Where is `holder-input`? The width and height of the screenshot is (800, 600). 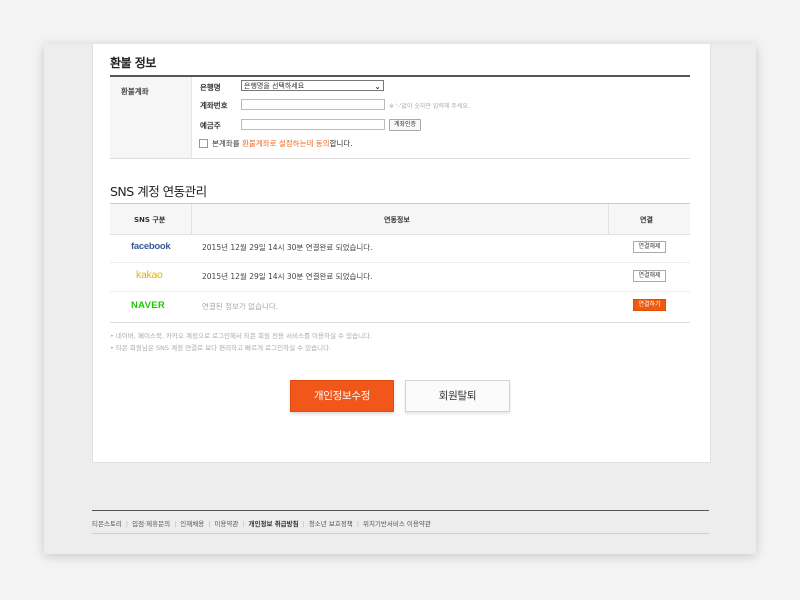 holder-input is located at coordinates (313, 124).